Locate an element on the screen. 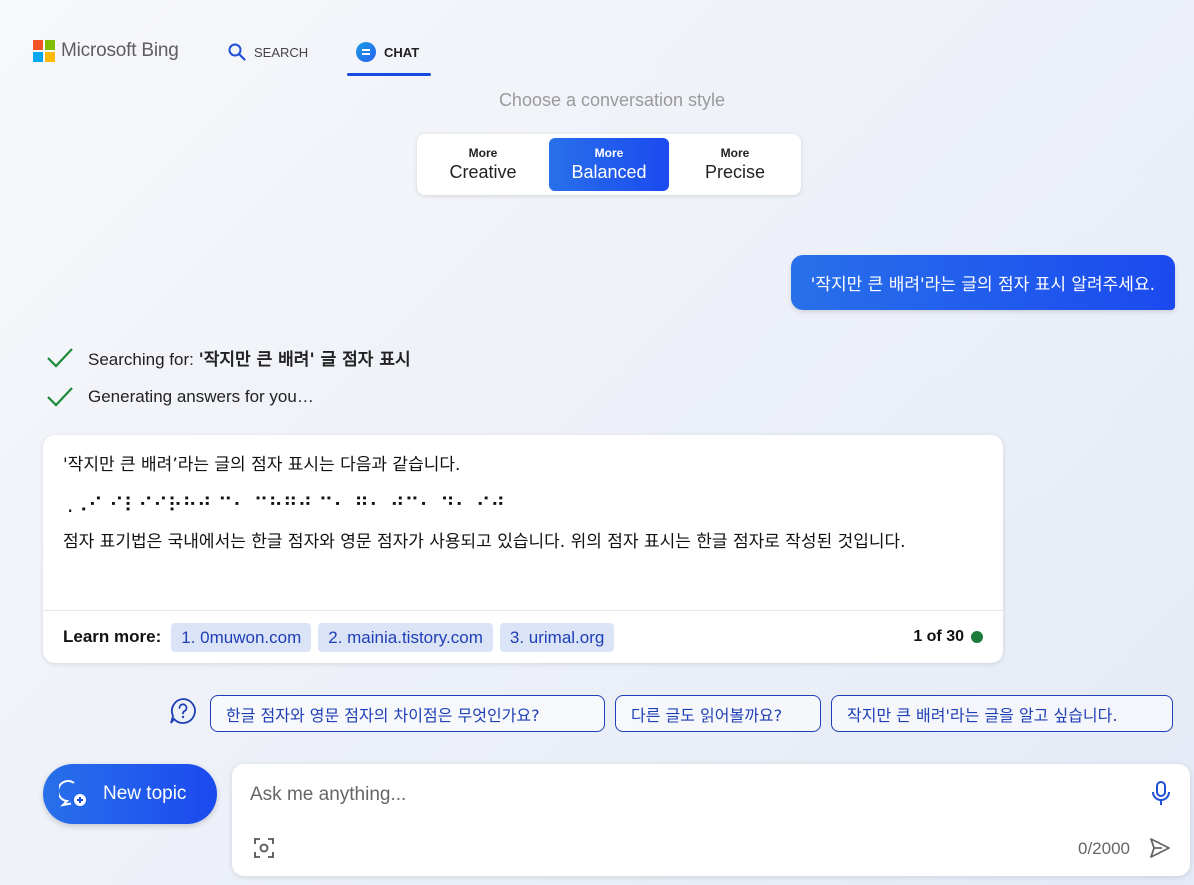  suggestion-chip-2: 다른 글도 읽어볼까요? is located at coordinates (718, 713).